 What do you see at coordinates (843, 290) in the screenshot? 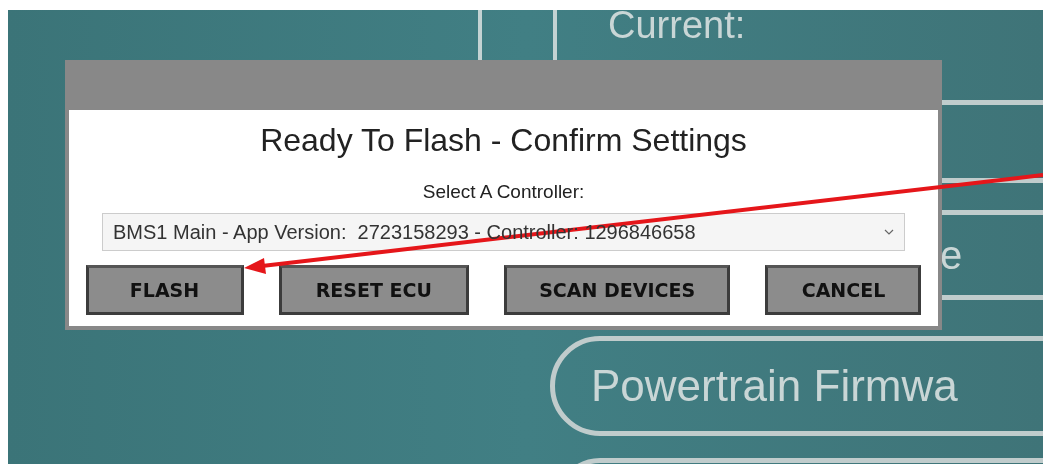
I see `dialog-button: CANCEL` at bounding box center [843, 290].